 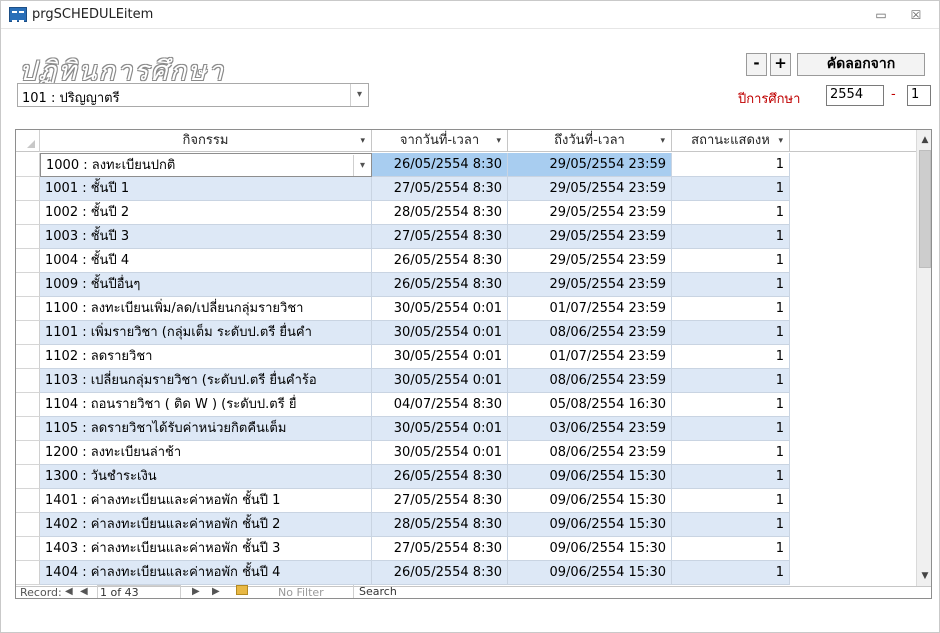 I want to click on activity-cell: 1004 : ชั้นปี 4, so click(x=206, y=261).